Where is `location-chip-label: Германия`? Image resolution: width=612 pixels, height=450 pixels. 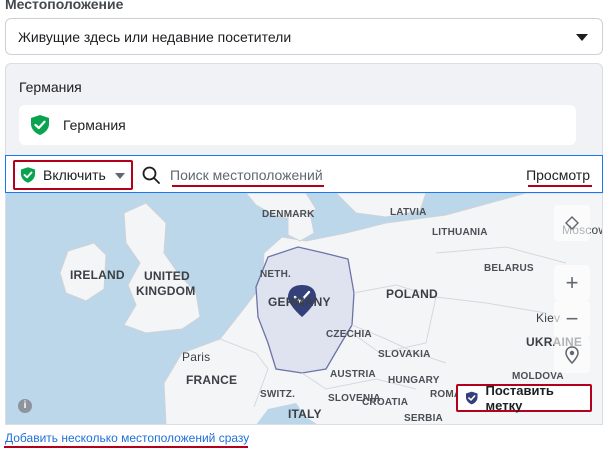
location-chip-label: Германия is located at coordinates (94, 125).